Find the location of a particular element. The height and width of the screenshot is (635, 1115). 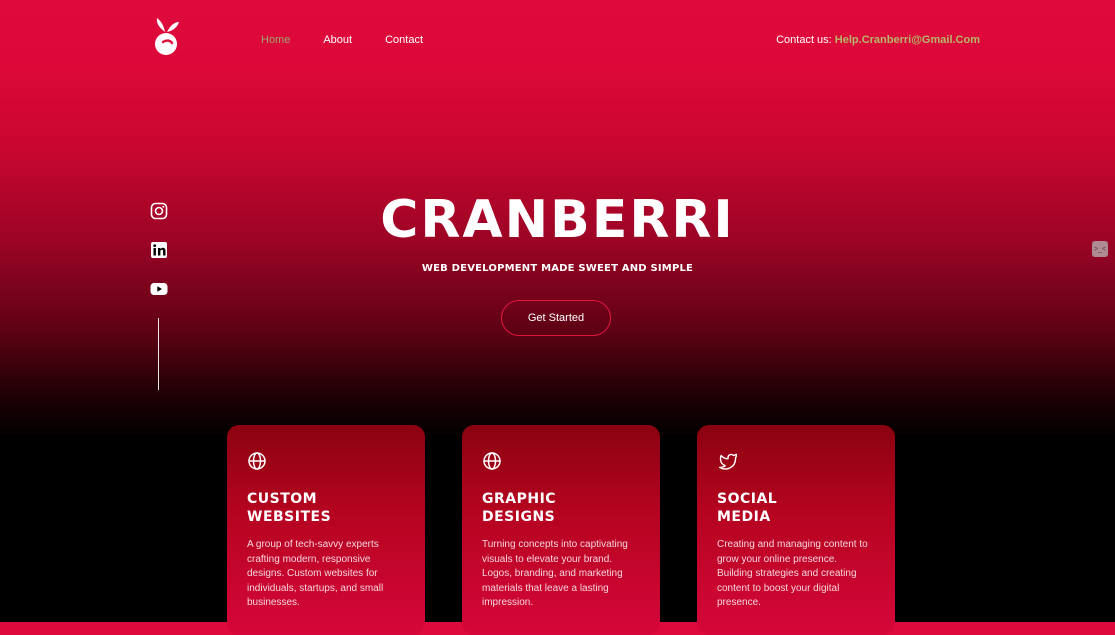

card-title: SOCIAL MEDIA is located at coordinates (747, 508).